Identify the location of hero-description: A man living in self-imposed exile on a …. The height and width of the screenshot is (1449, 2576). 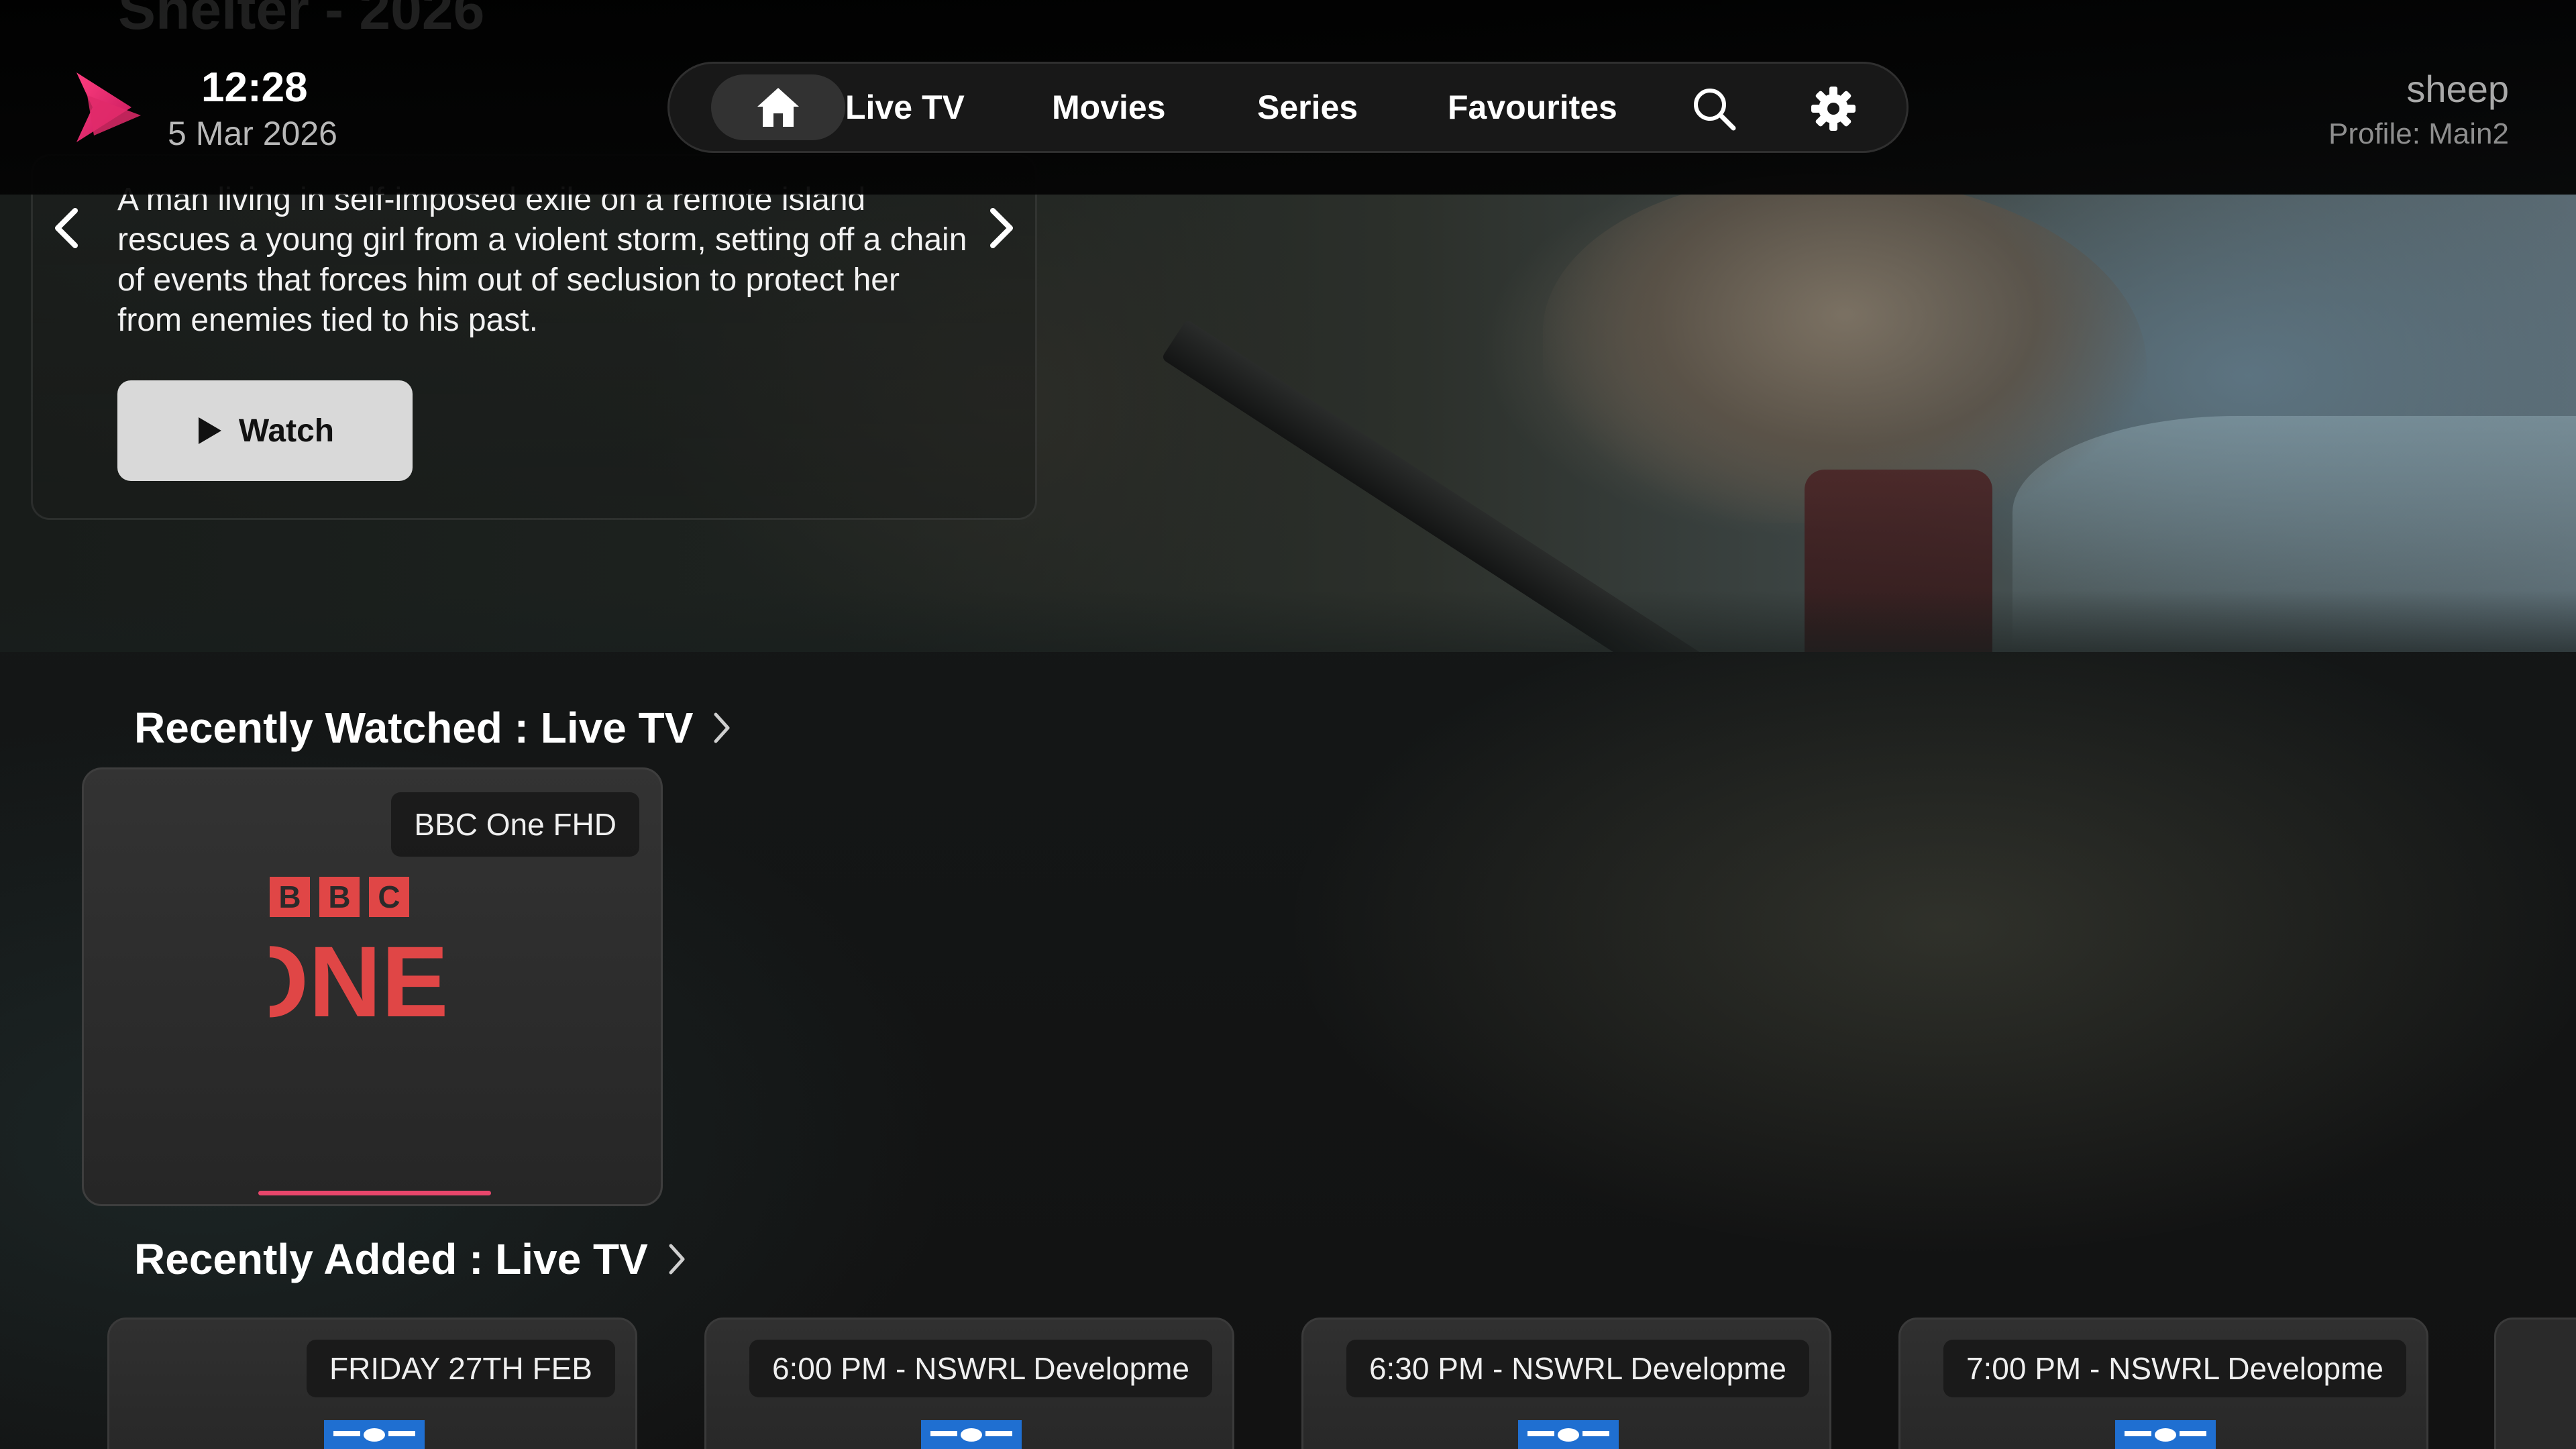
(542, 260).